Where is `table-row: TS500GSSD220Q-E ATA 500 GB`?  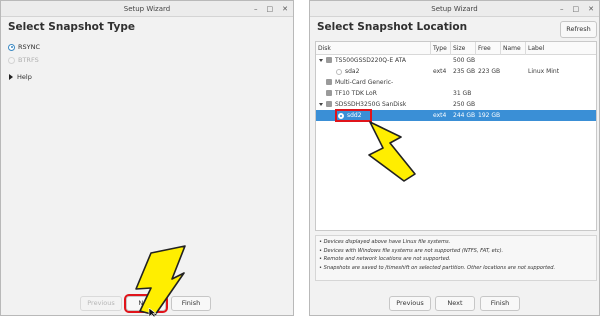
table-row: TS500GSSD220Q-E ATA 500 GB is located at coordinates (456, 60).